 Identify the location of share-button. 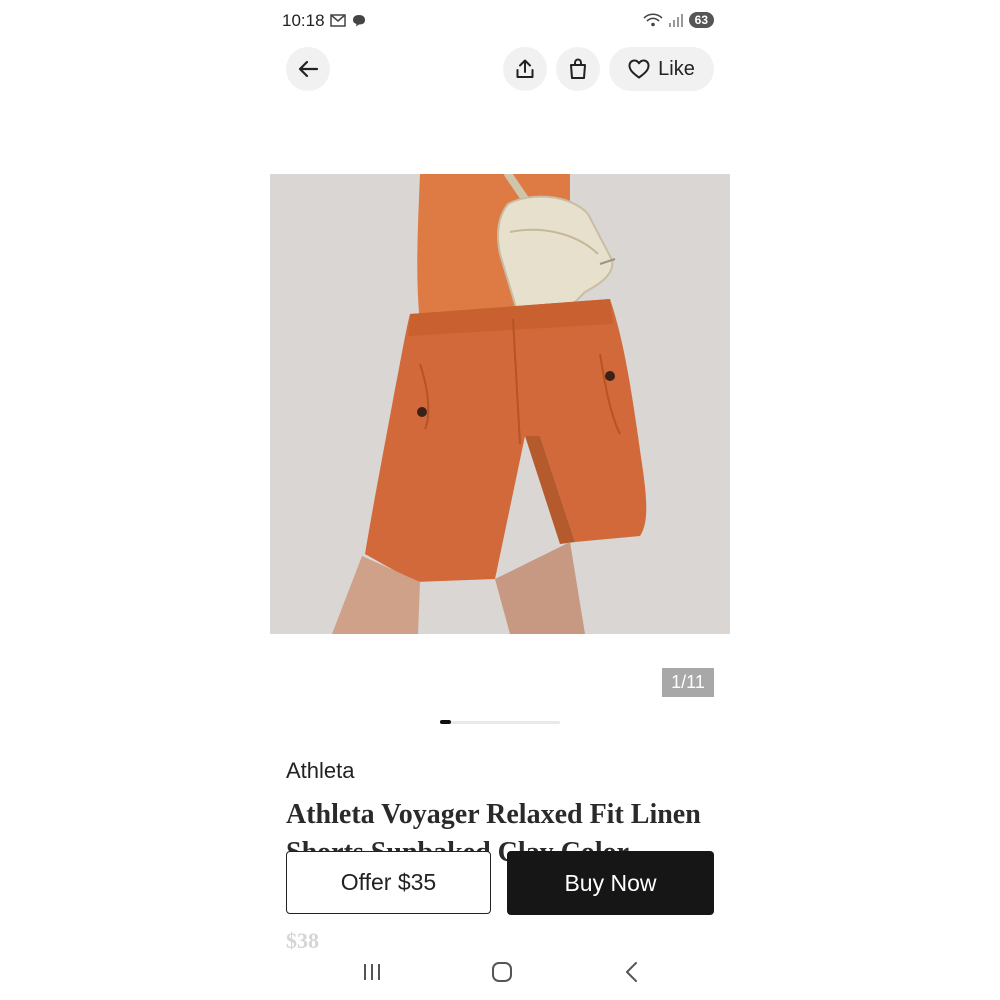
(525, 69).